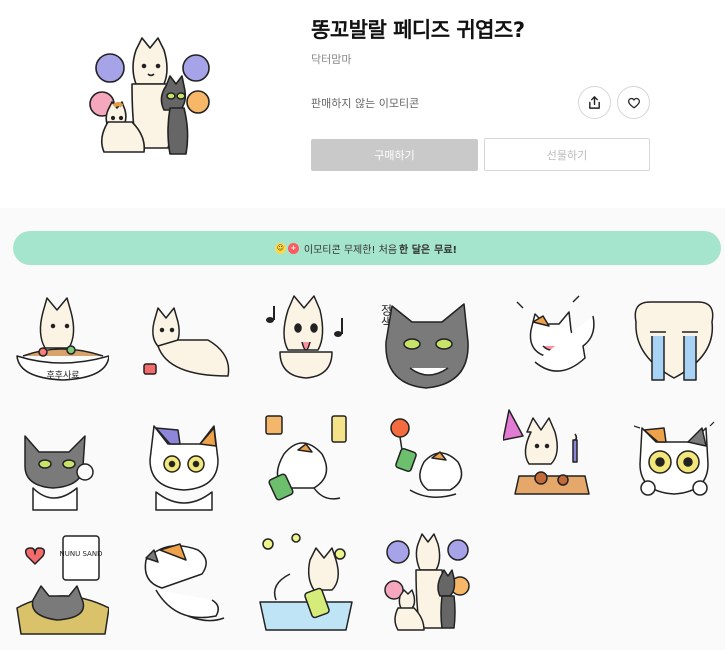 This screenshot has height=650, width=725. Describe the element at coordinates (81, 554) in the screenshot. I see `sticker-caption: NUNU SAND` at that location.